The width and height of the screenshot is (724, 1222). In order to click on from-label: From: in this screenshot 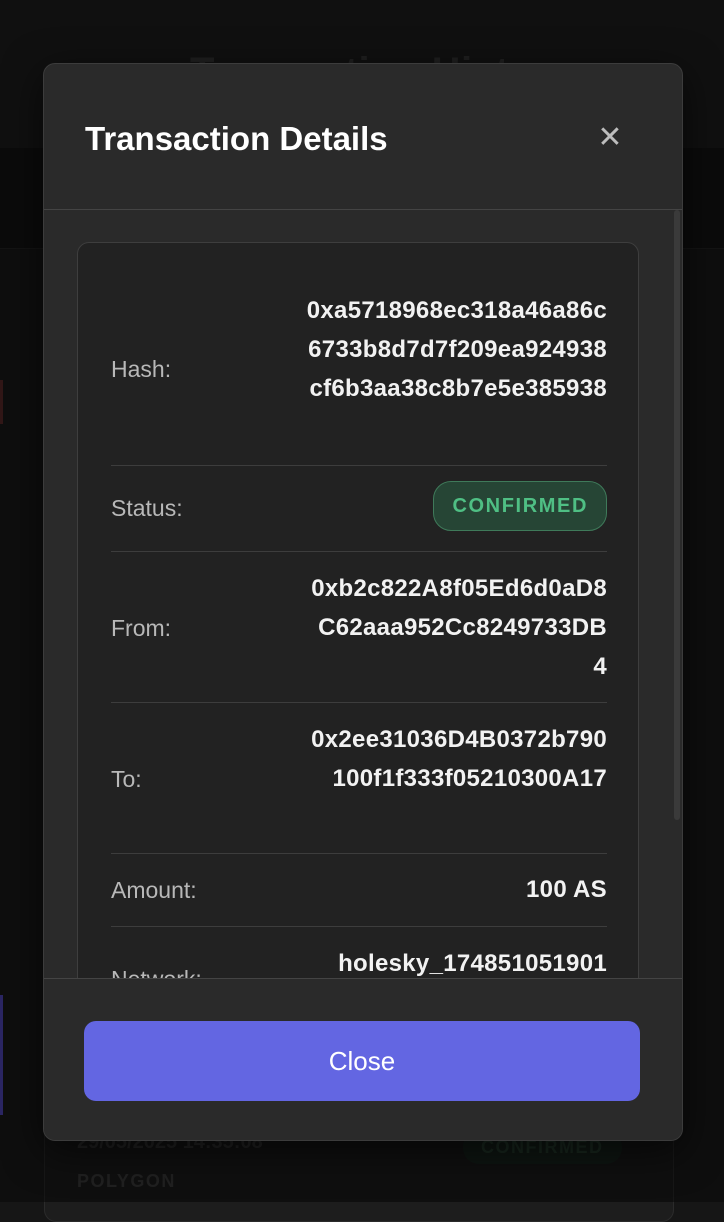, I will do `click(141, 628)`.